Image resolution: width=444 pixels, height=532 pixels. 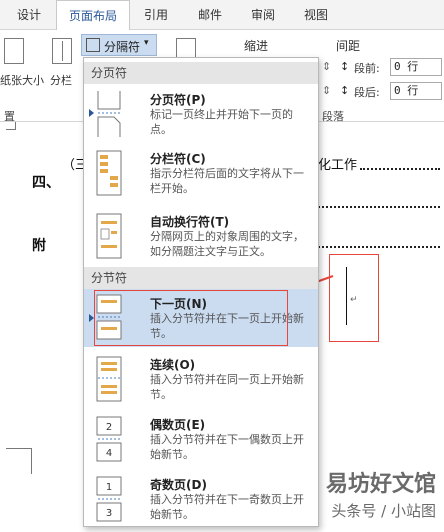 What do you see at coordinates (316, 15) in the screenshot?
I see `tab-view: 视图` at bounding box center [316, 15].